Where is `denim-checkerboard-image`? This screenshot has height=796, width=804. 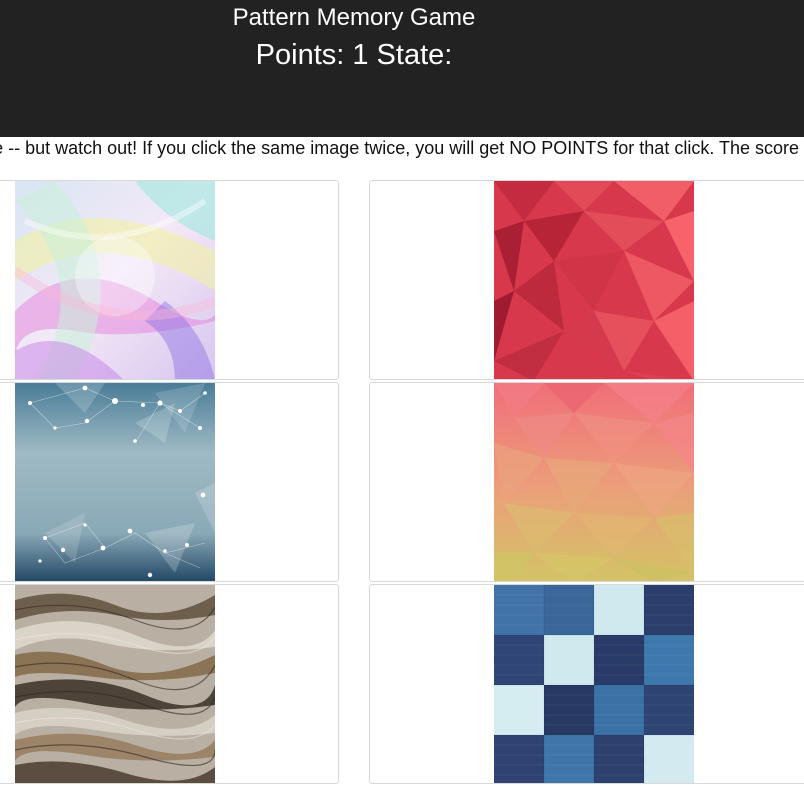
denim-checkerboard-image is located at coordinates (594, 684).